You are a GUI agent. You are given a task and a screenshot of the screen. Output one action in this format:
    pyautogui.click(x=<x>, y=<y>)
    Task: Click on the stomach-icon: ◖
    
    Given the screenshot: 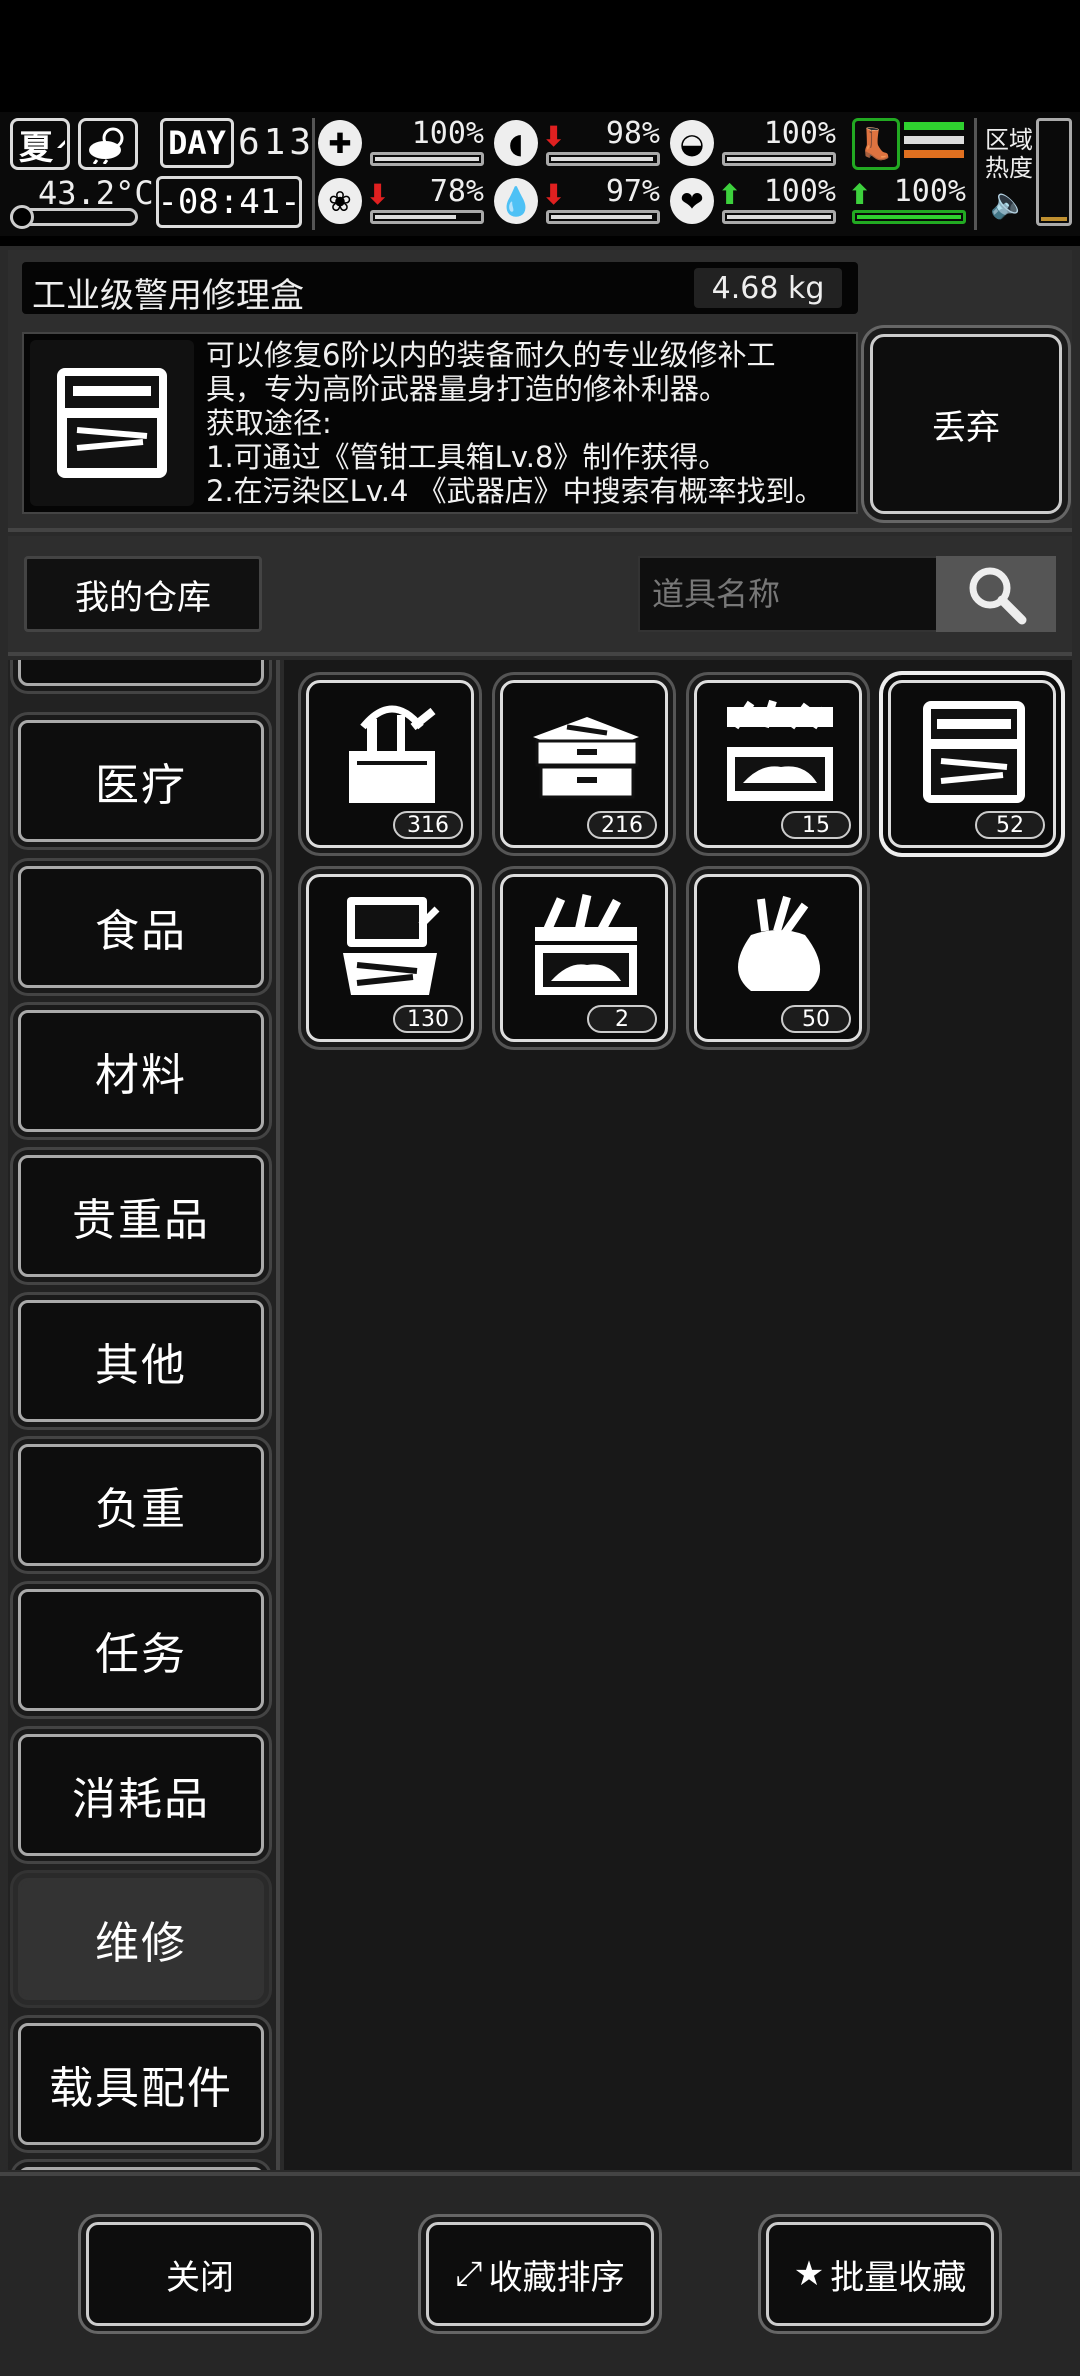 What is the action you would take?
    pyautogui.click(x=516, y=143)
    